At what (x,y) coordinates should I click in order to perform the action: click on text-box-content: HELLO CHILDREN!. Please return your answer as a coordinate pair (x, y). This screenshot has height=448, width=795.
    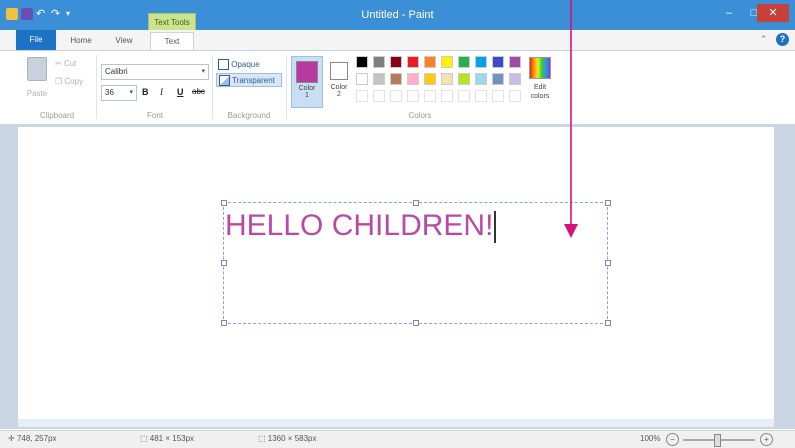
    Looking at the image, I should click on (359, 226).